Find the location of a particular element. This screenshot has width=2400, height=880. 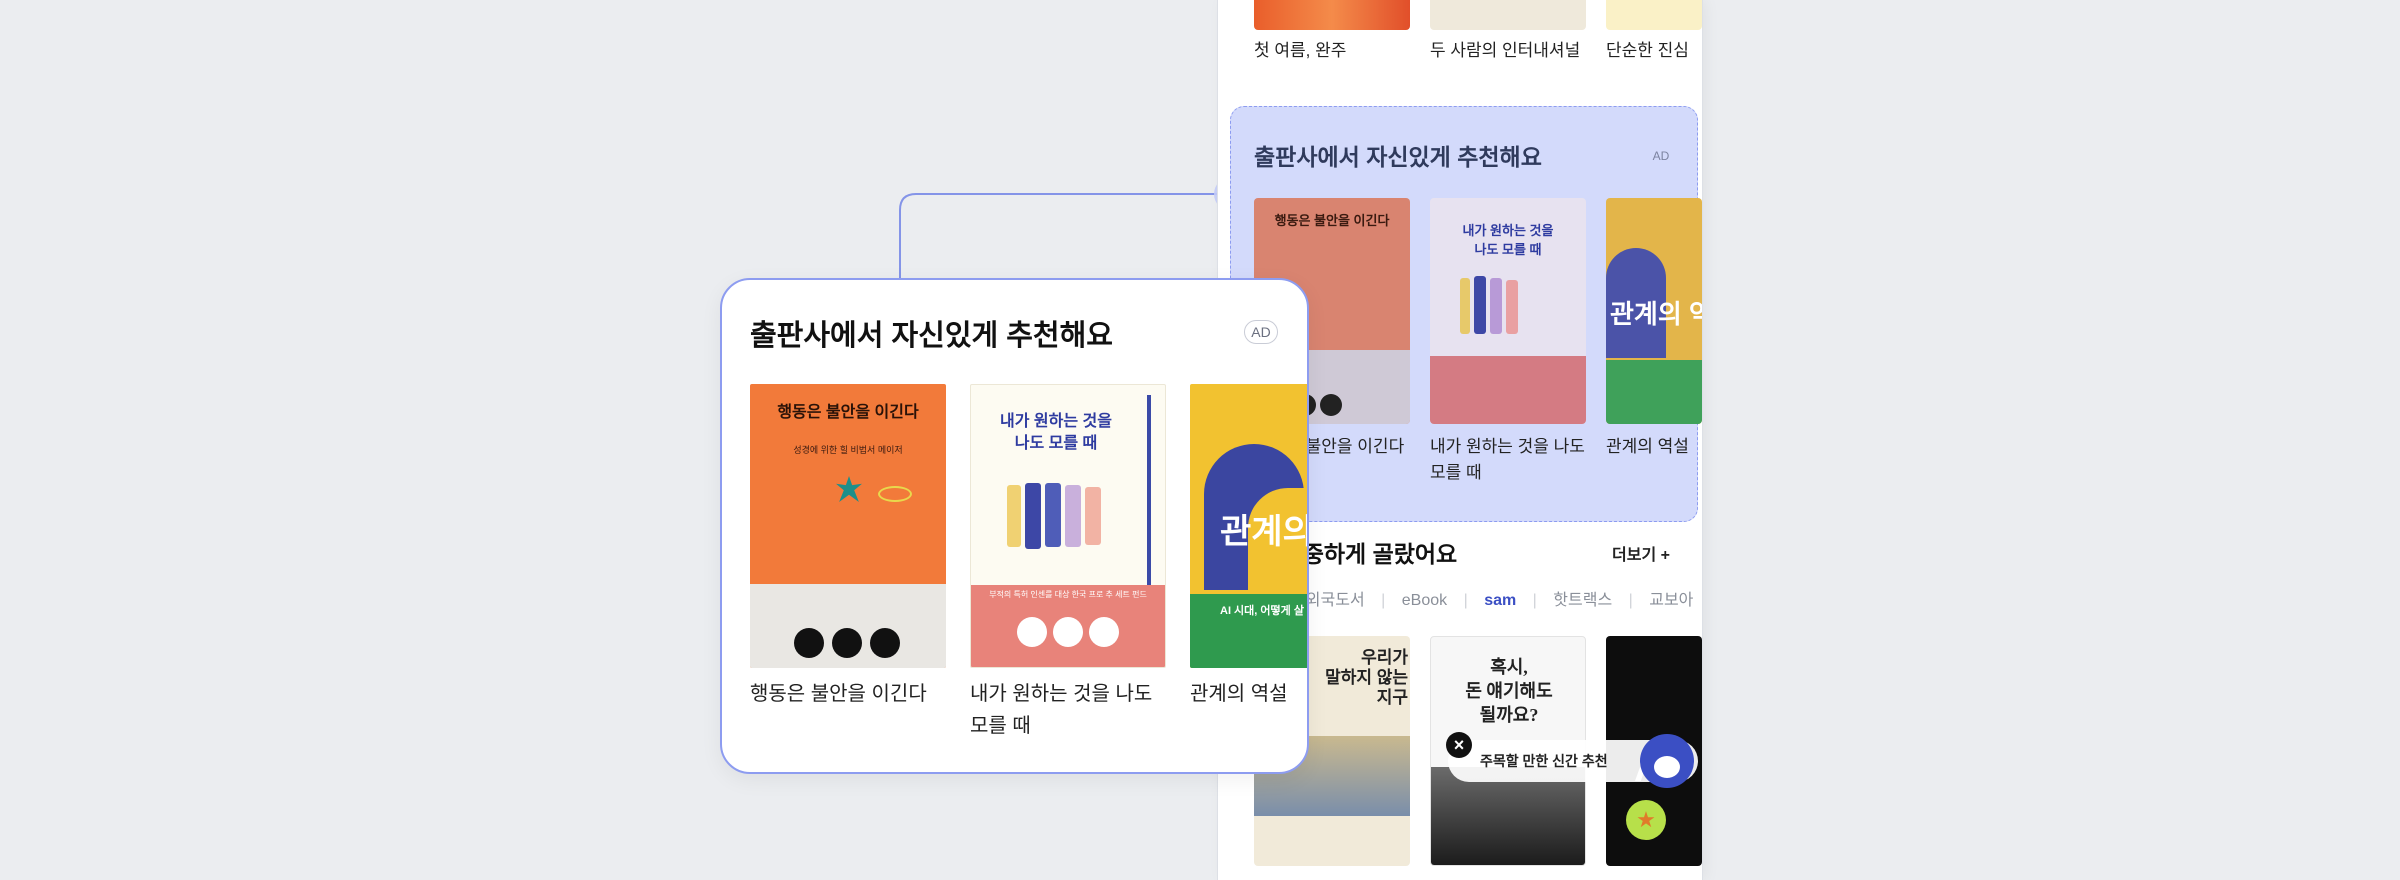

book-caption: 첫 여름, 완주 is located at coordinates (1300, 51).